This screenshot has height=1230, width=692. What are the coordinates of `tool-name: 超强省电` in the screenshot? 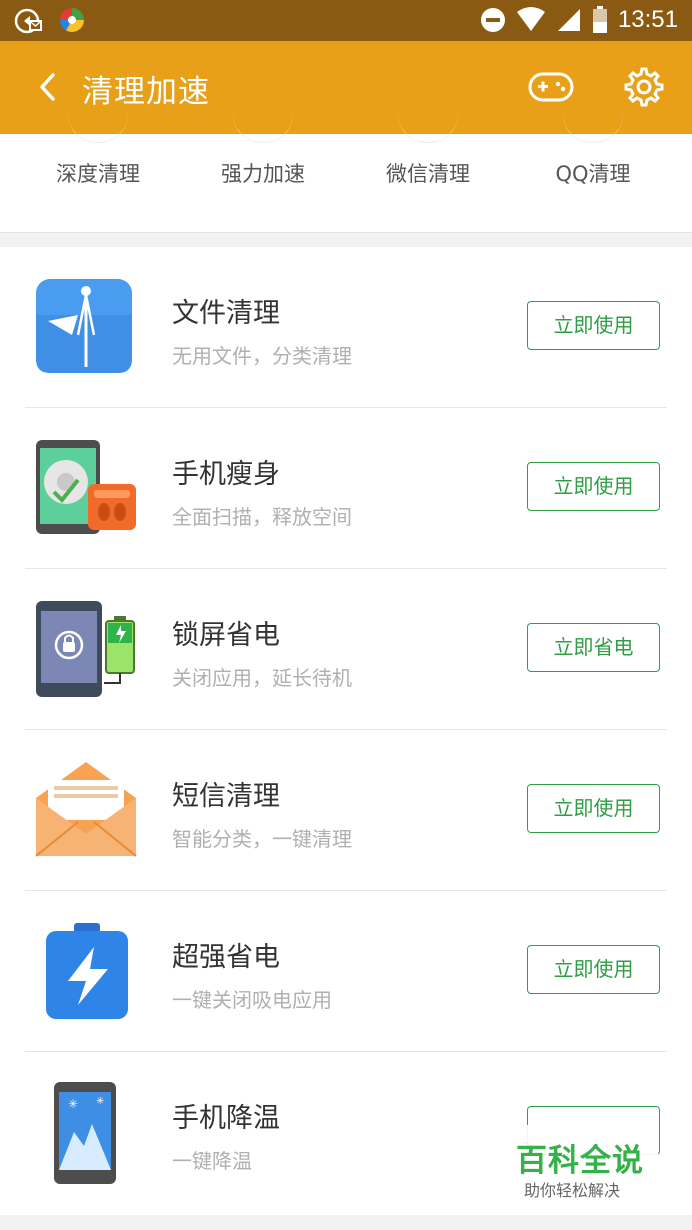 It's located at (226, 957).